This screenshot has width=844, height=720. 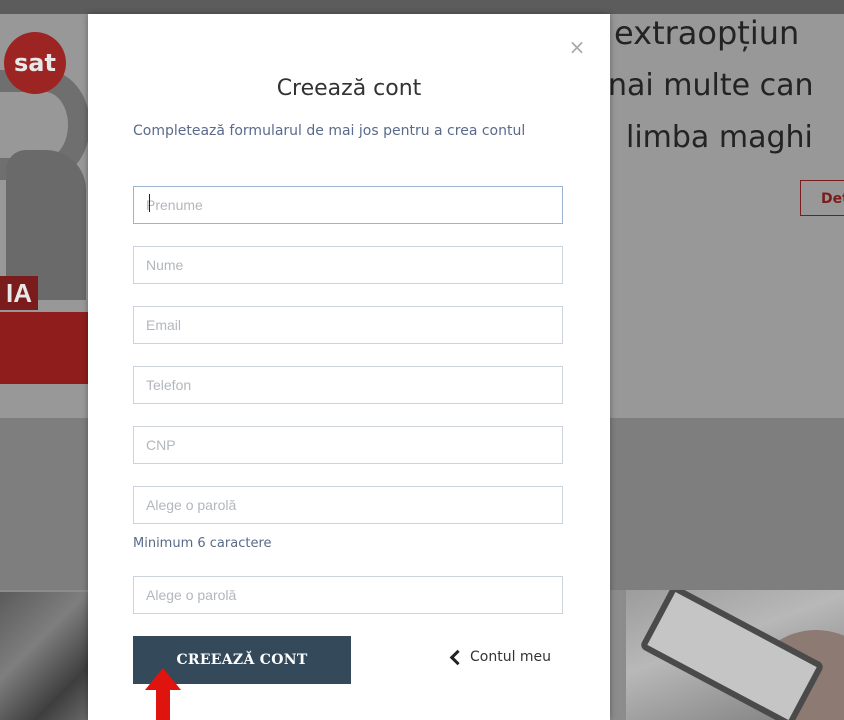 What do you see at coordinates (707, 33) in the screenshot?
I see `hero-text-line-1: extraopțiun` at bounding box center [707, 33].